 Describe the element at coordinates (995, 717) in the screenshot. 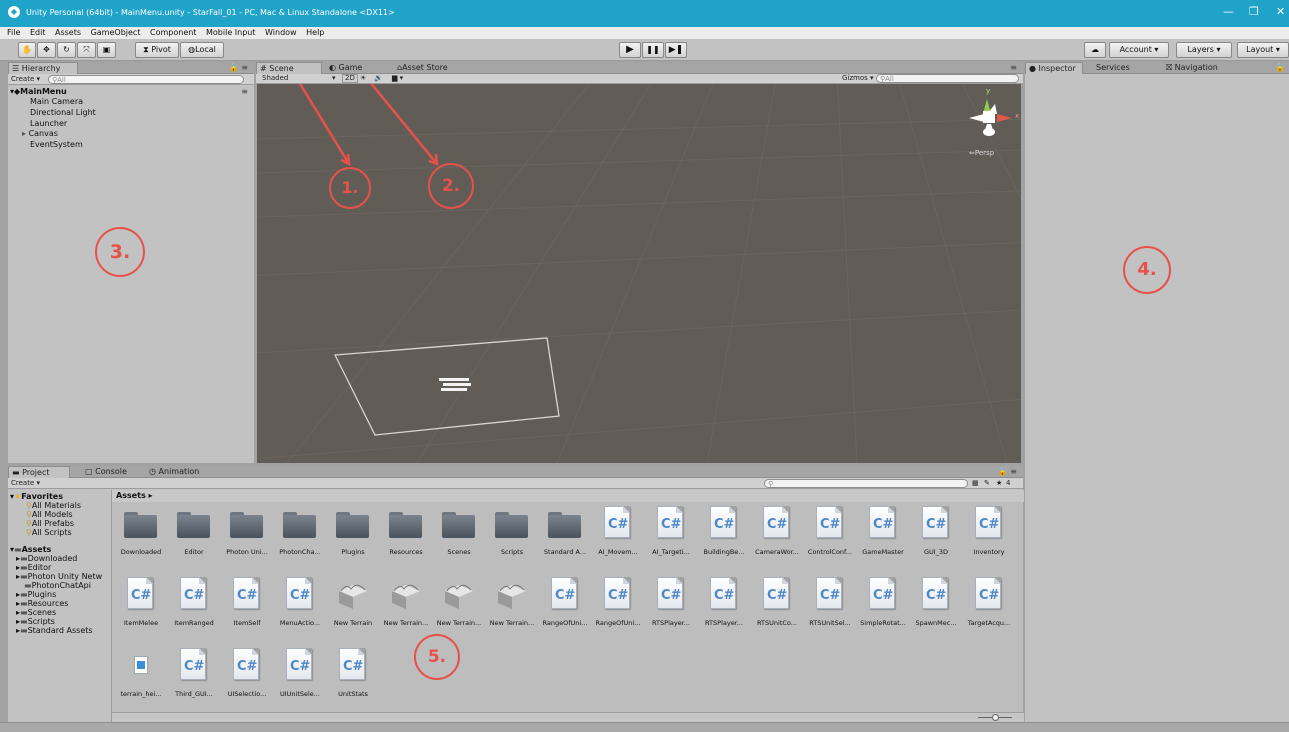

I see `zoom-slider-thumb` at that location.